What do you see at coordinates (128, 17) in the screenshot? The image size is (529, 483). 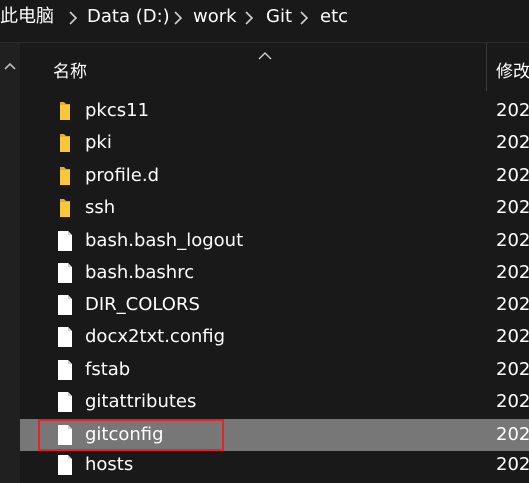 I see `breadcrumb-item-data-drive: Data (D:)` at bounding box center [128, 17].